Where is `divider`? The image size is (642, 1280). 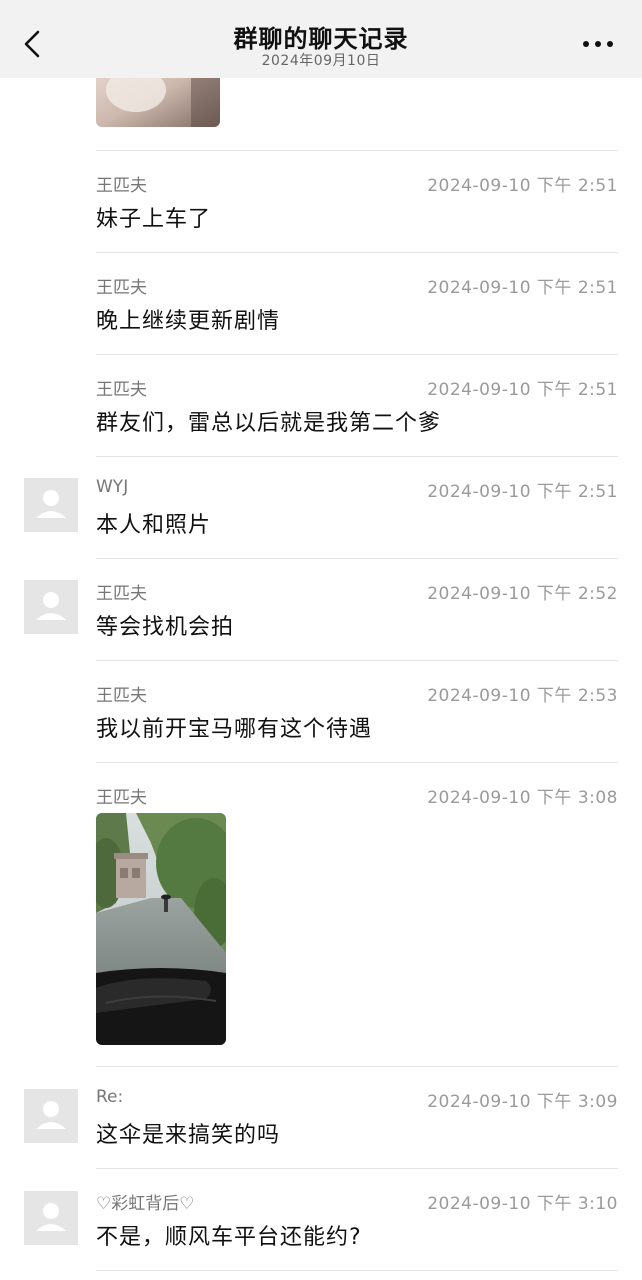 divider is located at coordinates (357, 1270).